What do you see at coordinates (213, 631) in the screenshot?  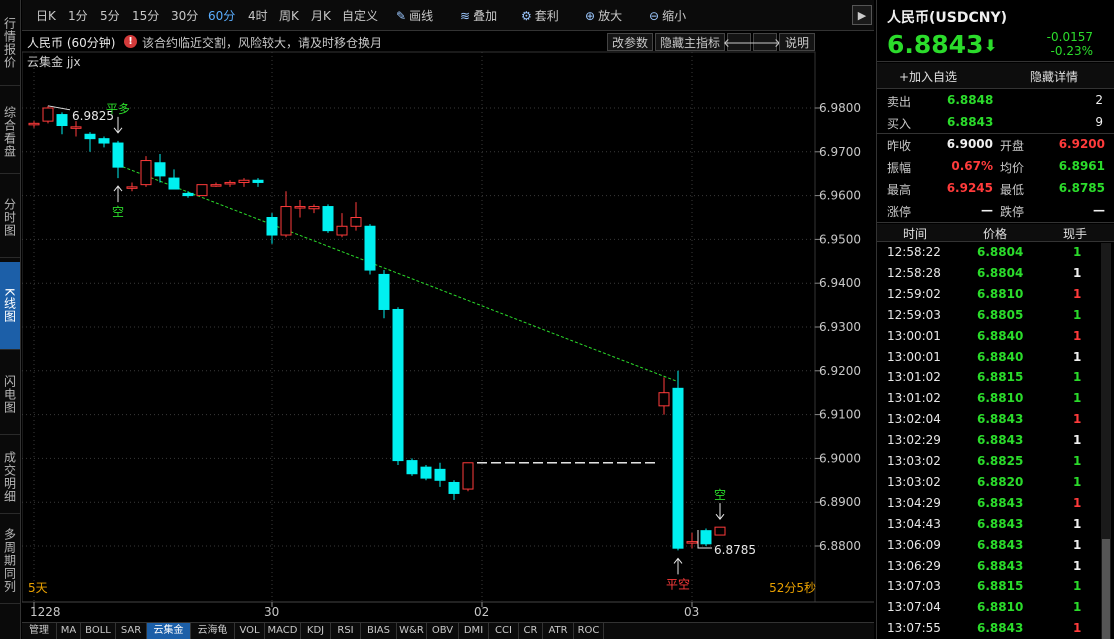 I see `indicator-tab-5: 云海龟` at bounding box center [213, 631].